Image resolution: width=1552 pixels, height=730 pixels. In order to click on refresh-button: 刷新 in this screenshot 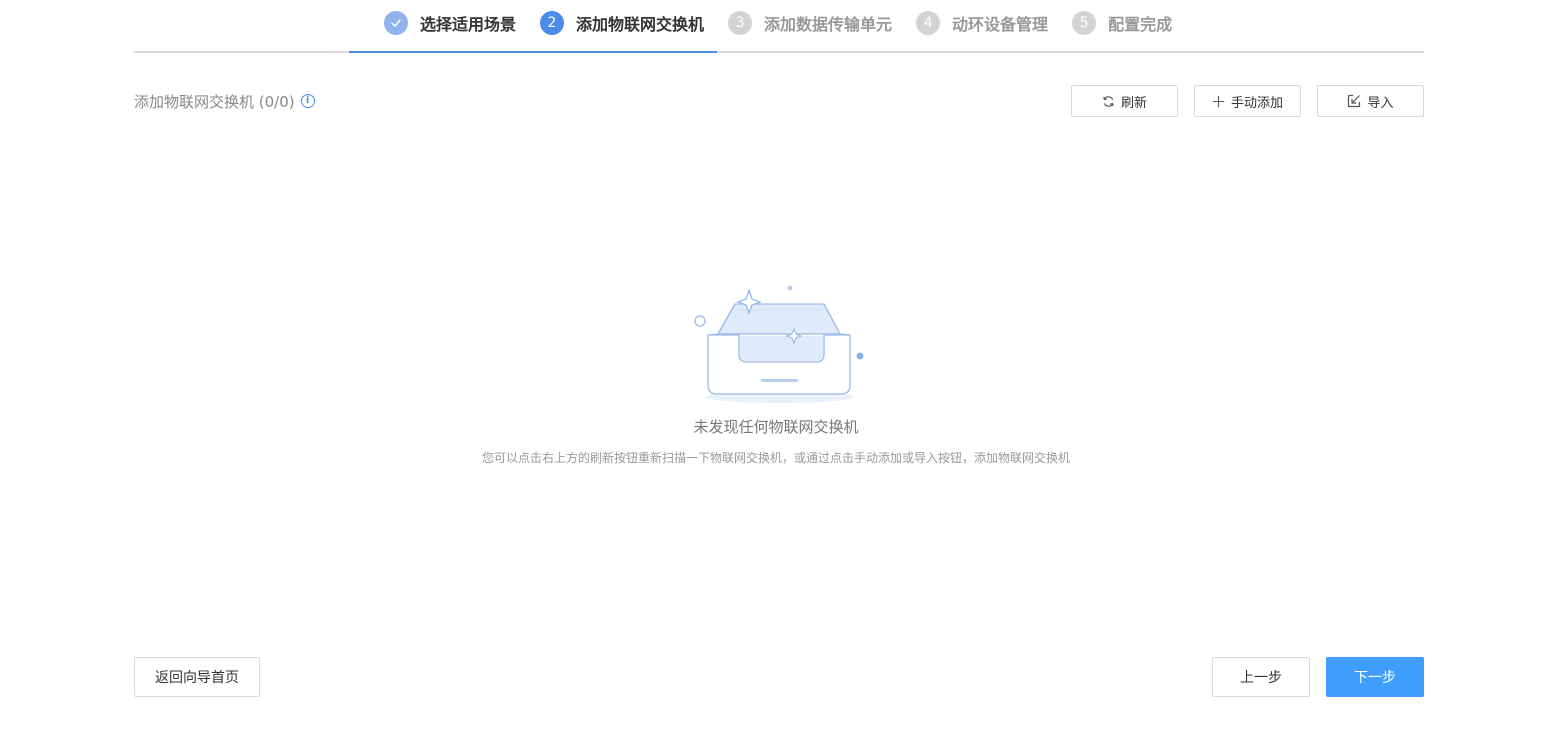, I will do `click(1124, 101)`.